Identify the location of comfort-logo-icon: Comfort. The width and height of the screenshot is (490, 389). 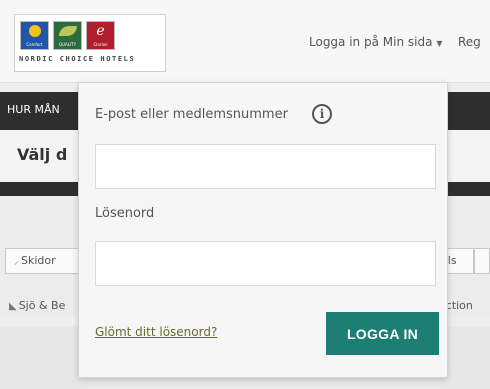
(34, 35).